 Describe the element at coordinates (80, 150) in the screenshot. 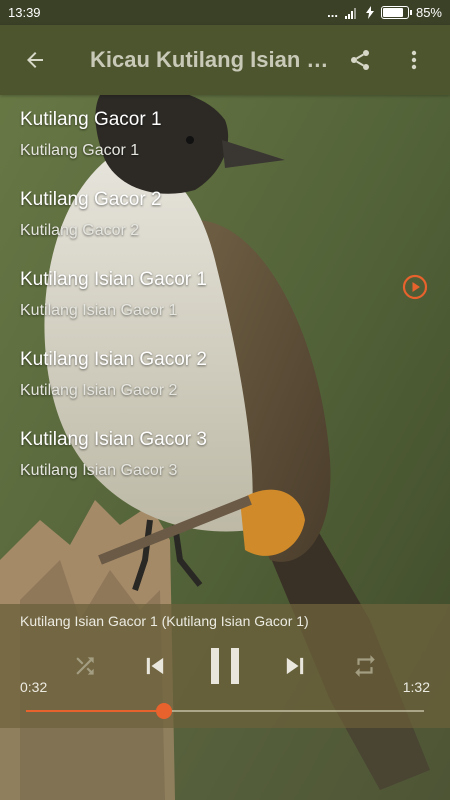

I see `track-subtitle: Kutilang Gacor 1` at that location.